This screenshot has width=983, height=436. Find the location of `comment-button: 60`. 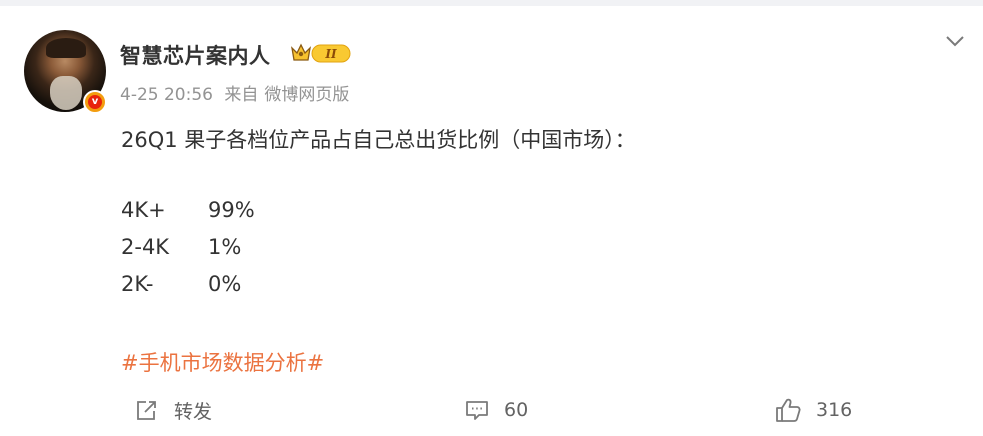

comment-button: 60 is located at coordinates (496, 410).